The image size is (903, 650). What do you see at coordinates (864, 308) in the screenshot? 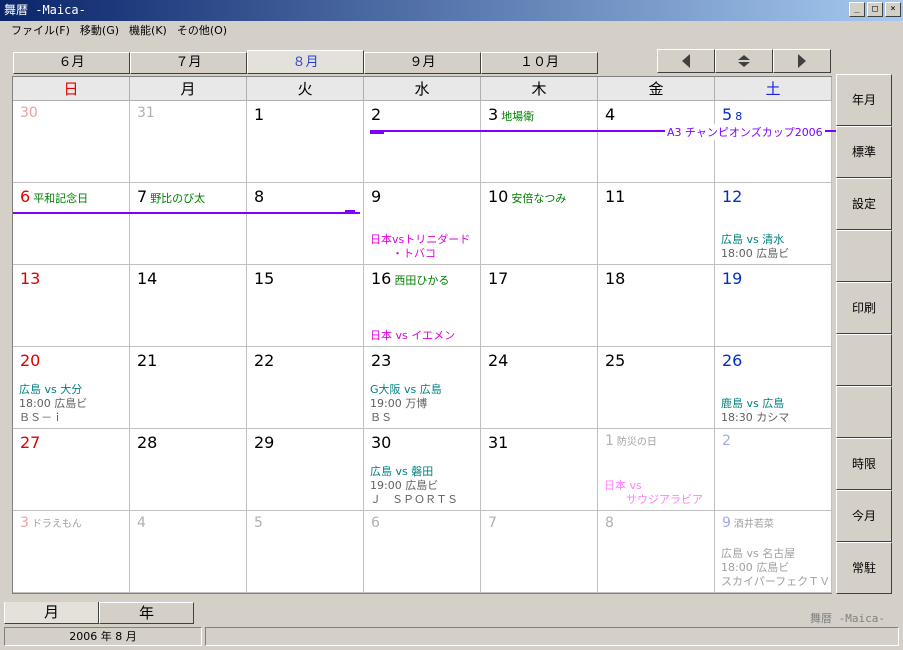
I see `side-button: 印刷` at bounding box center [864, 308].